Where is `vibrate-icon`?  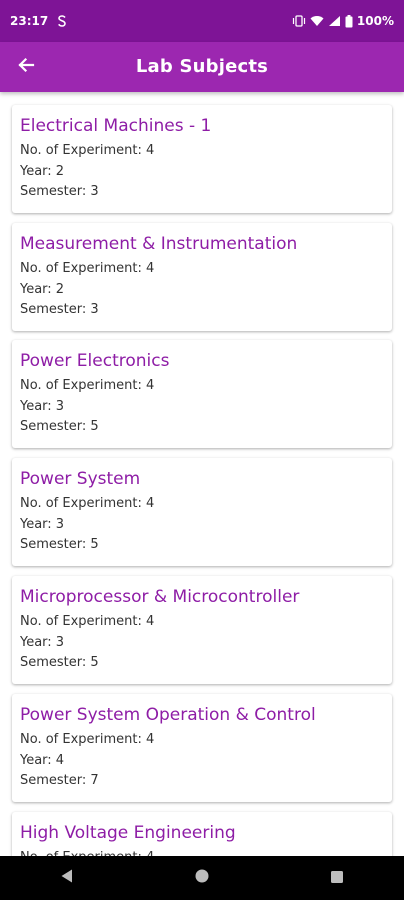
vibrate-icon is located at coordinates (299, 21).